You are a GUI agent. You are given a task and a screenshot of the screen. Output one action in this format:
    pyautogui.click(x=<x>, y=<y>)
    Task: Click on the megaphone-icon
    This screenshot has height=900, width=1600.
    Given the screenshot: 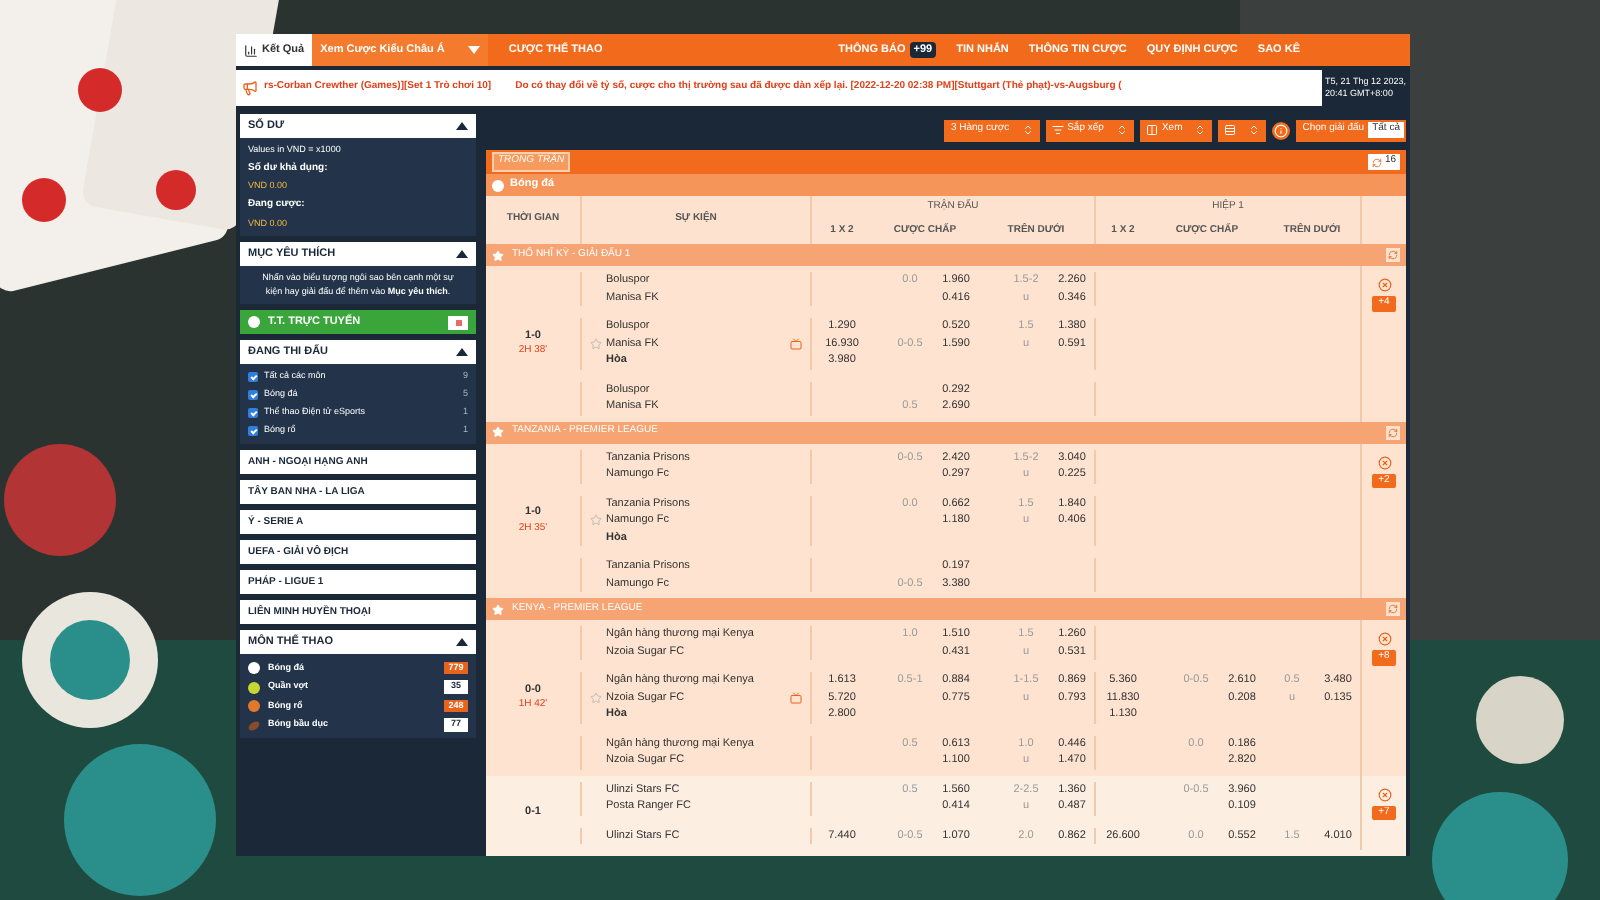 What is the action you would take?
    pyautogui.click(x=250, y=88)
    